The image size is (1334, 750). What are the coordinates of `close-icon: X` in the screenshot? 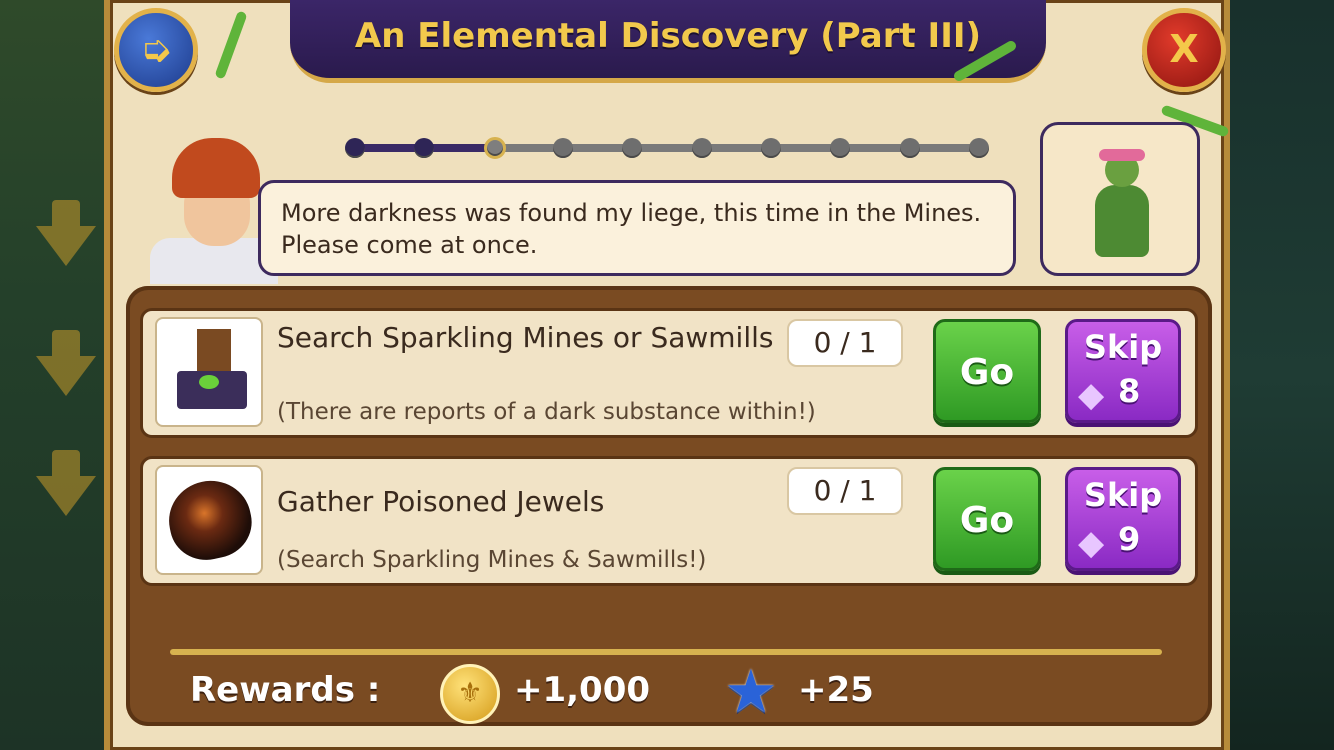 It's located at (1184, 49).